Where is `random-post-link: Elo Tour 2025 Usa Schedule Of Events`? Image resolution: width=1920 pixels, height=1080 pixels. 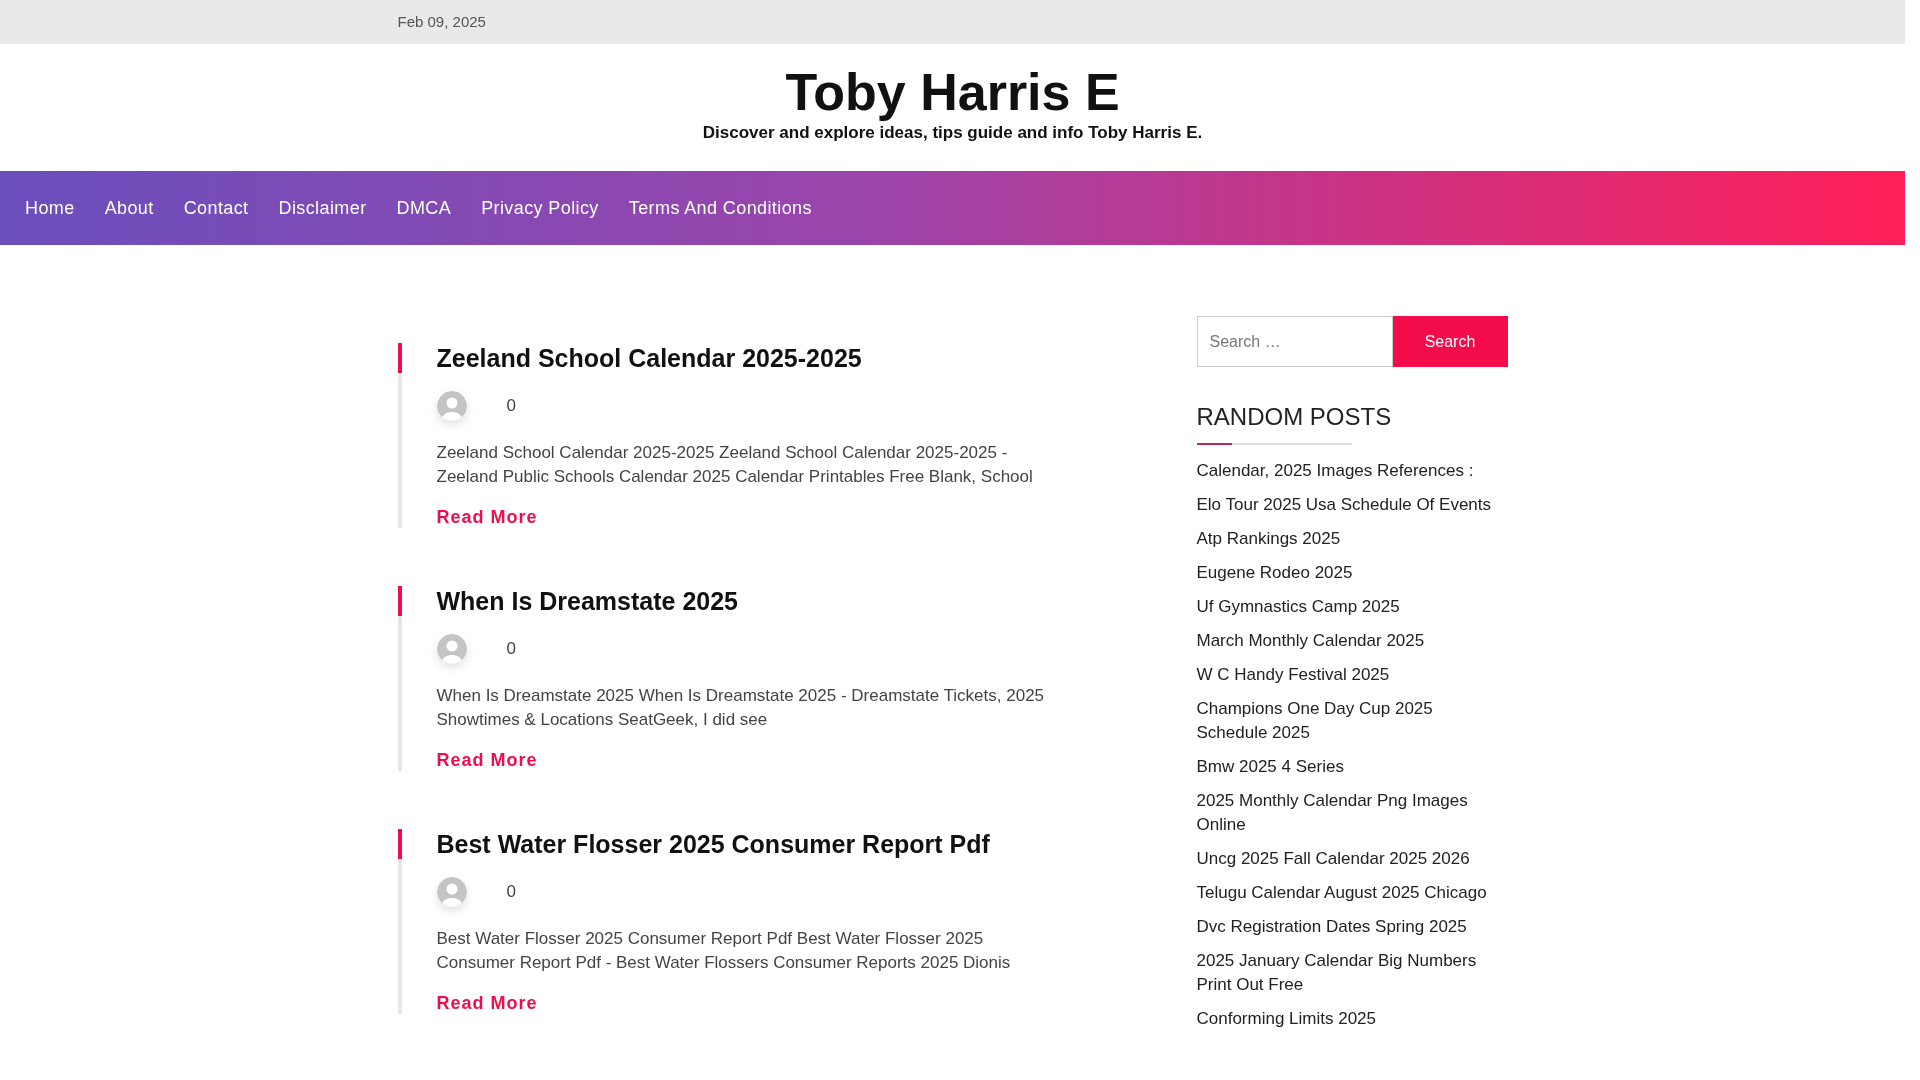 random-post-link: Elo Tour 2025 Usa Schedule Of Events is located at coordinates (1352, 505).